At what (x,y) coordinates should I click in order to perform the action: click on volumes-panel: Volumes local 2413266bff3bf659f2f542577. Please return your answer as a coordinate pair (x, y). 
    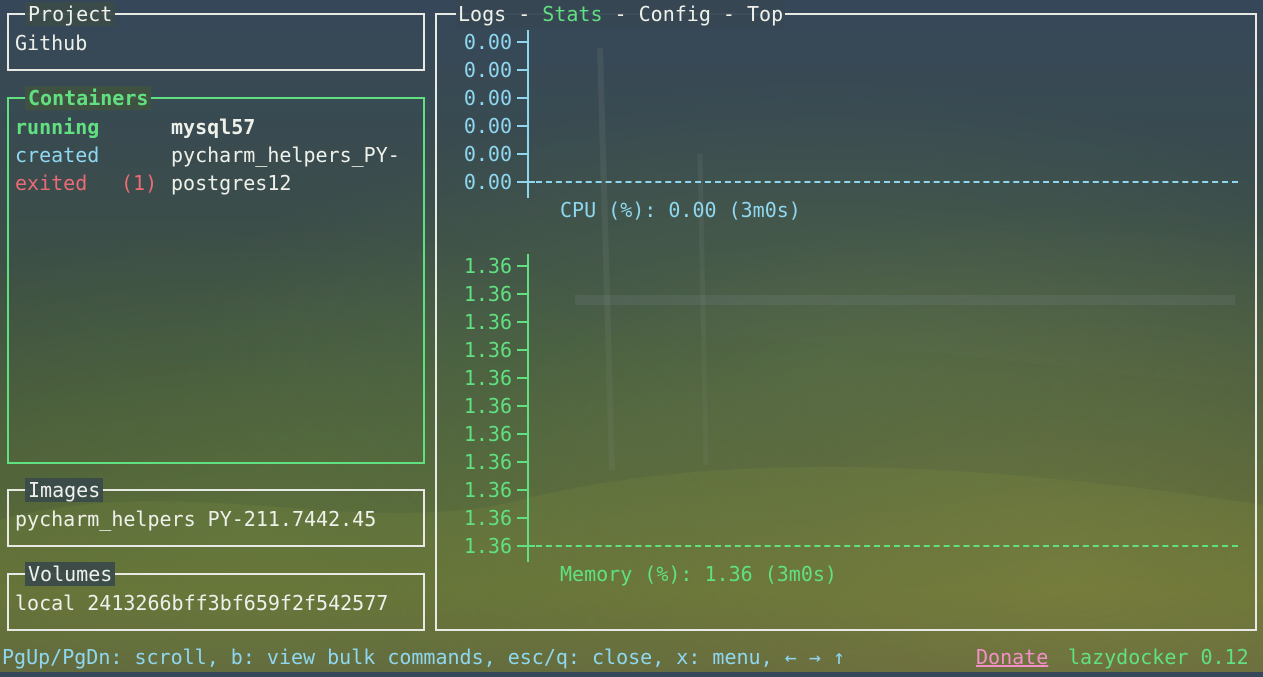
    Looking at the image, I should click on (216, 596).